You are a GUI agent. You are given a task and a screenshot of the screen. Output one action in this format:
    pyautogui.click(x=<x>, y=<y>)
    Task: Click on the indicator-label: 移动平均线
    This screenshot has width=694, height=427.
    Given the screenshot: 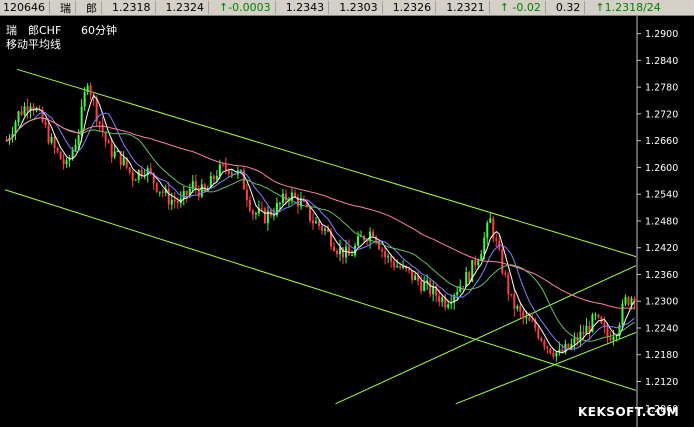 What is the action you would take?
    pyautogui.click(x=33, y=44)
    